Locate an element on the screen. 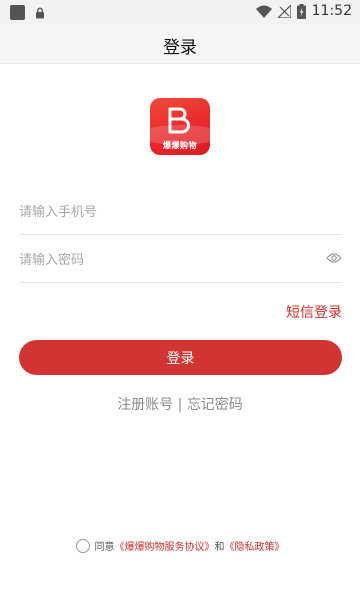 The height and width of the screenshot is (600, 360). logo-text: 爆爆购物 is located at coordinates (180, 145).